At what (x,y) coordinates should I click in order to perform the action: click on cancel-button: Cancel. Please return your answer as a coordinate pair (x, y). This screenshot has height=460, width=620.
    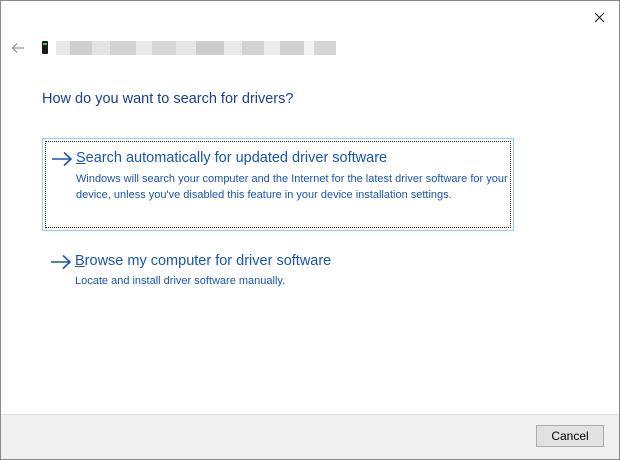
    Looking at the image, I should click on (570, 436).